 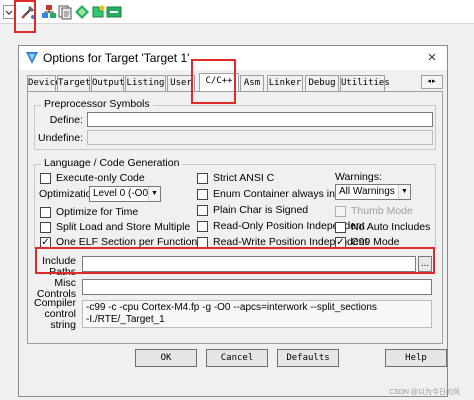 What do you see at coordinates (340, 211) in the screenshot?
I see `thumb-mode-checkbox-box` at bounding box center [340, 211].